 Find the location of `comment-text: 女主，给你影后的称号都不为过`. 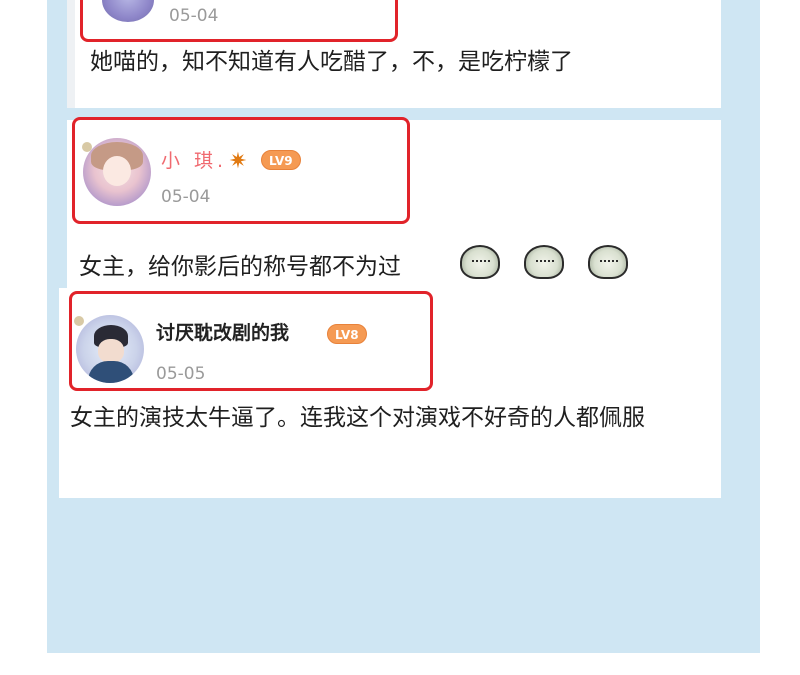

comment-text: 女主，给你影后的称号都不为过 is located at coordinates (240, 267).